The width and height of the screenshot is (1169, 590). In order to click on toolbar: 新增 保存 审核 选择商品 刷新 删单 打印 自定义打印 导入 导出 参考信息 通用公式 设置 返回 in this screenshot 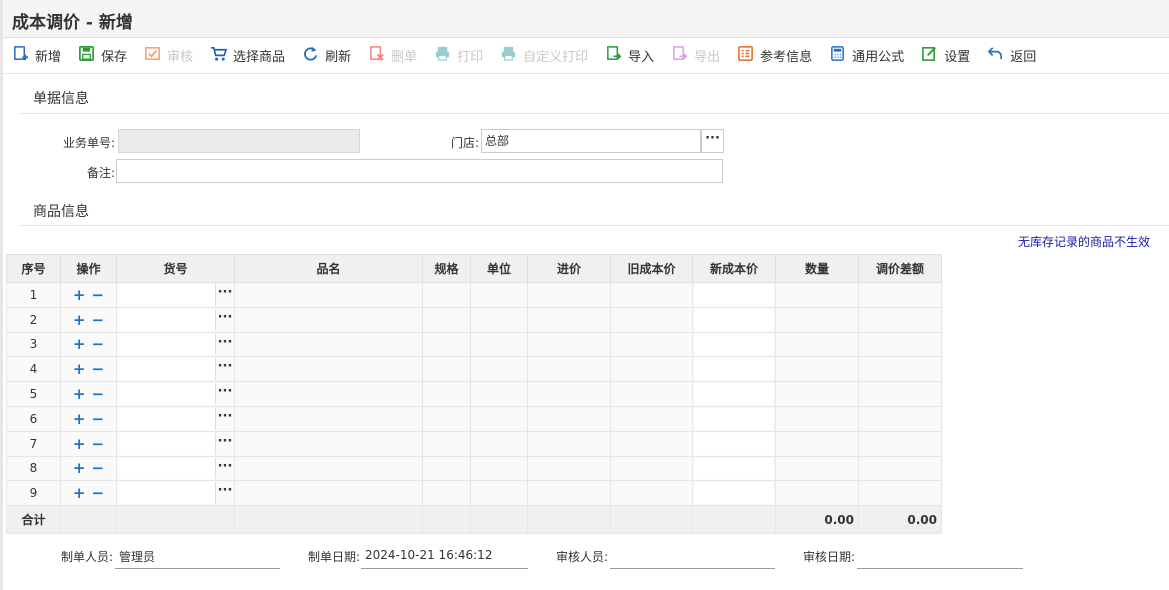, I will do `click(586, 56)`.